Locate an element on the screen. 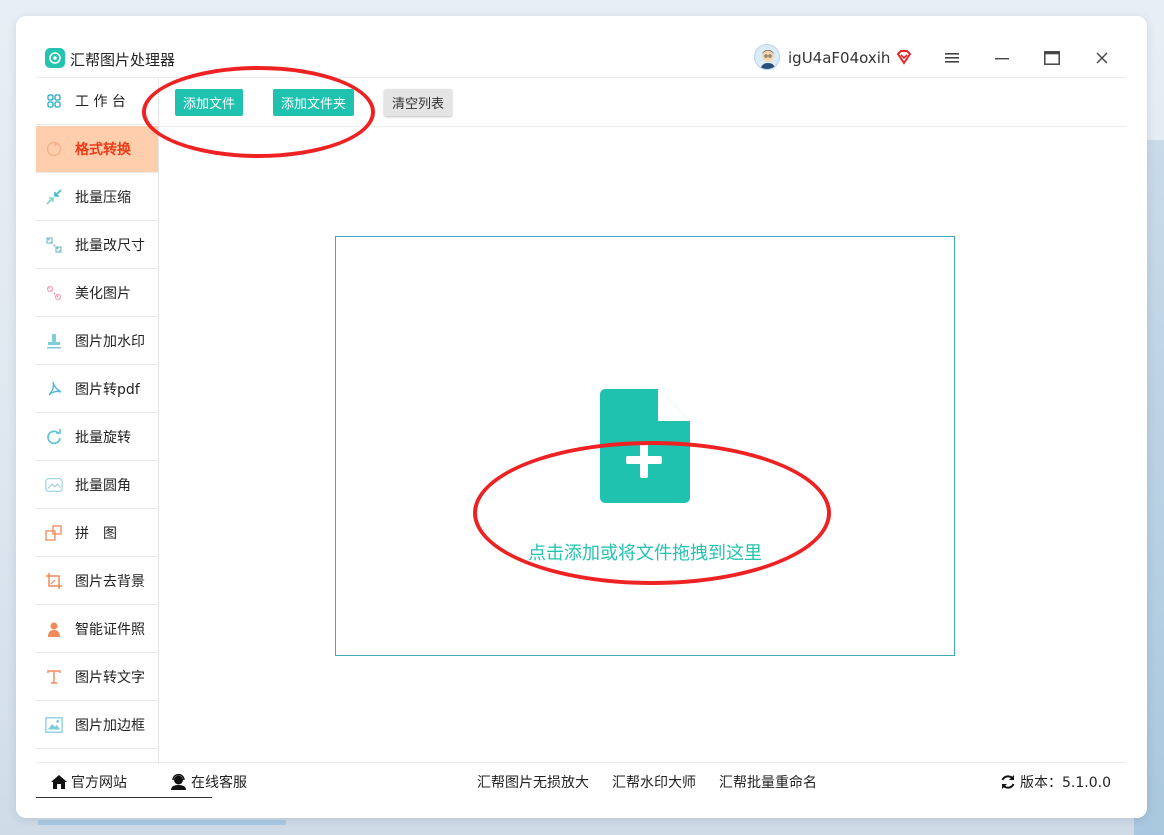 The image size is (1164, 835). sidebar-item-to-pdf: 图片转pdf is located at coordinates (97, 389).